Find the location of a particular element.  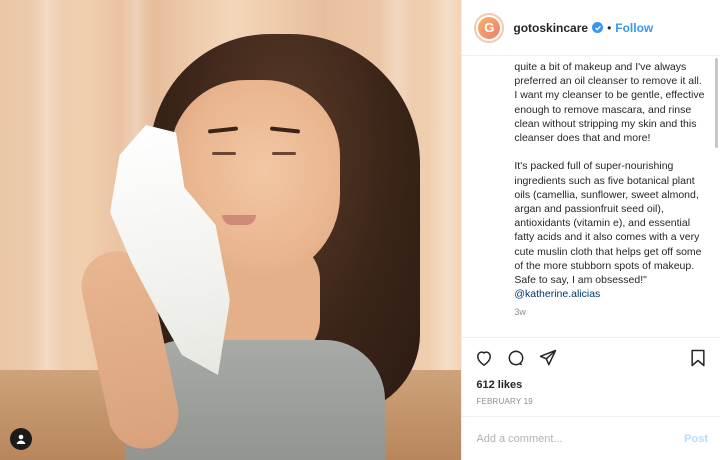

user-tag-icon is located at coordinates (21, 439).